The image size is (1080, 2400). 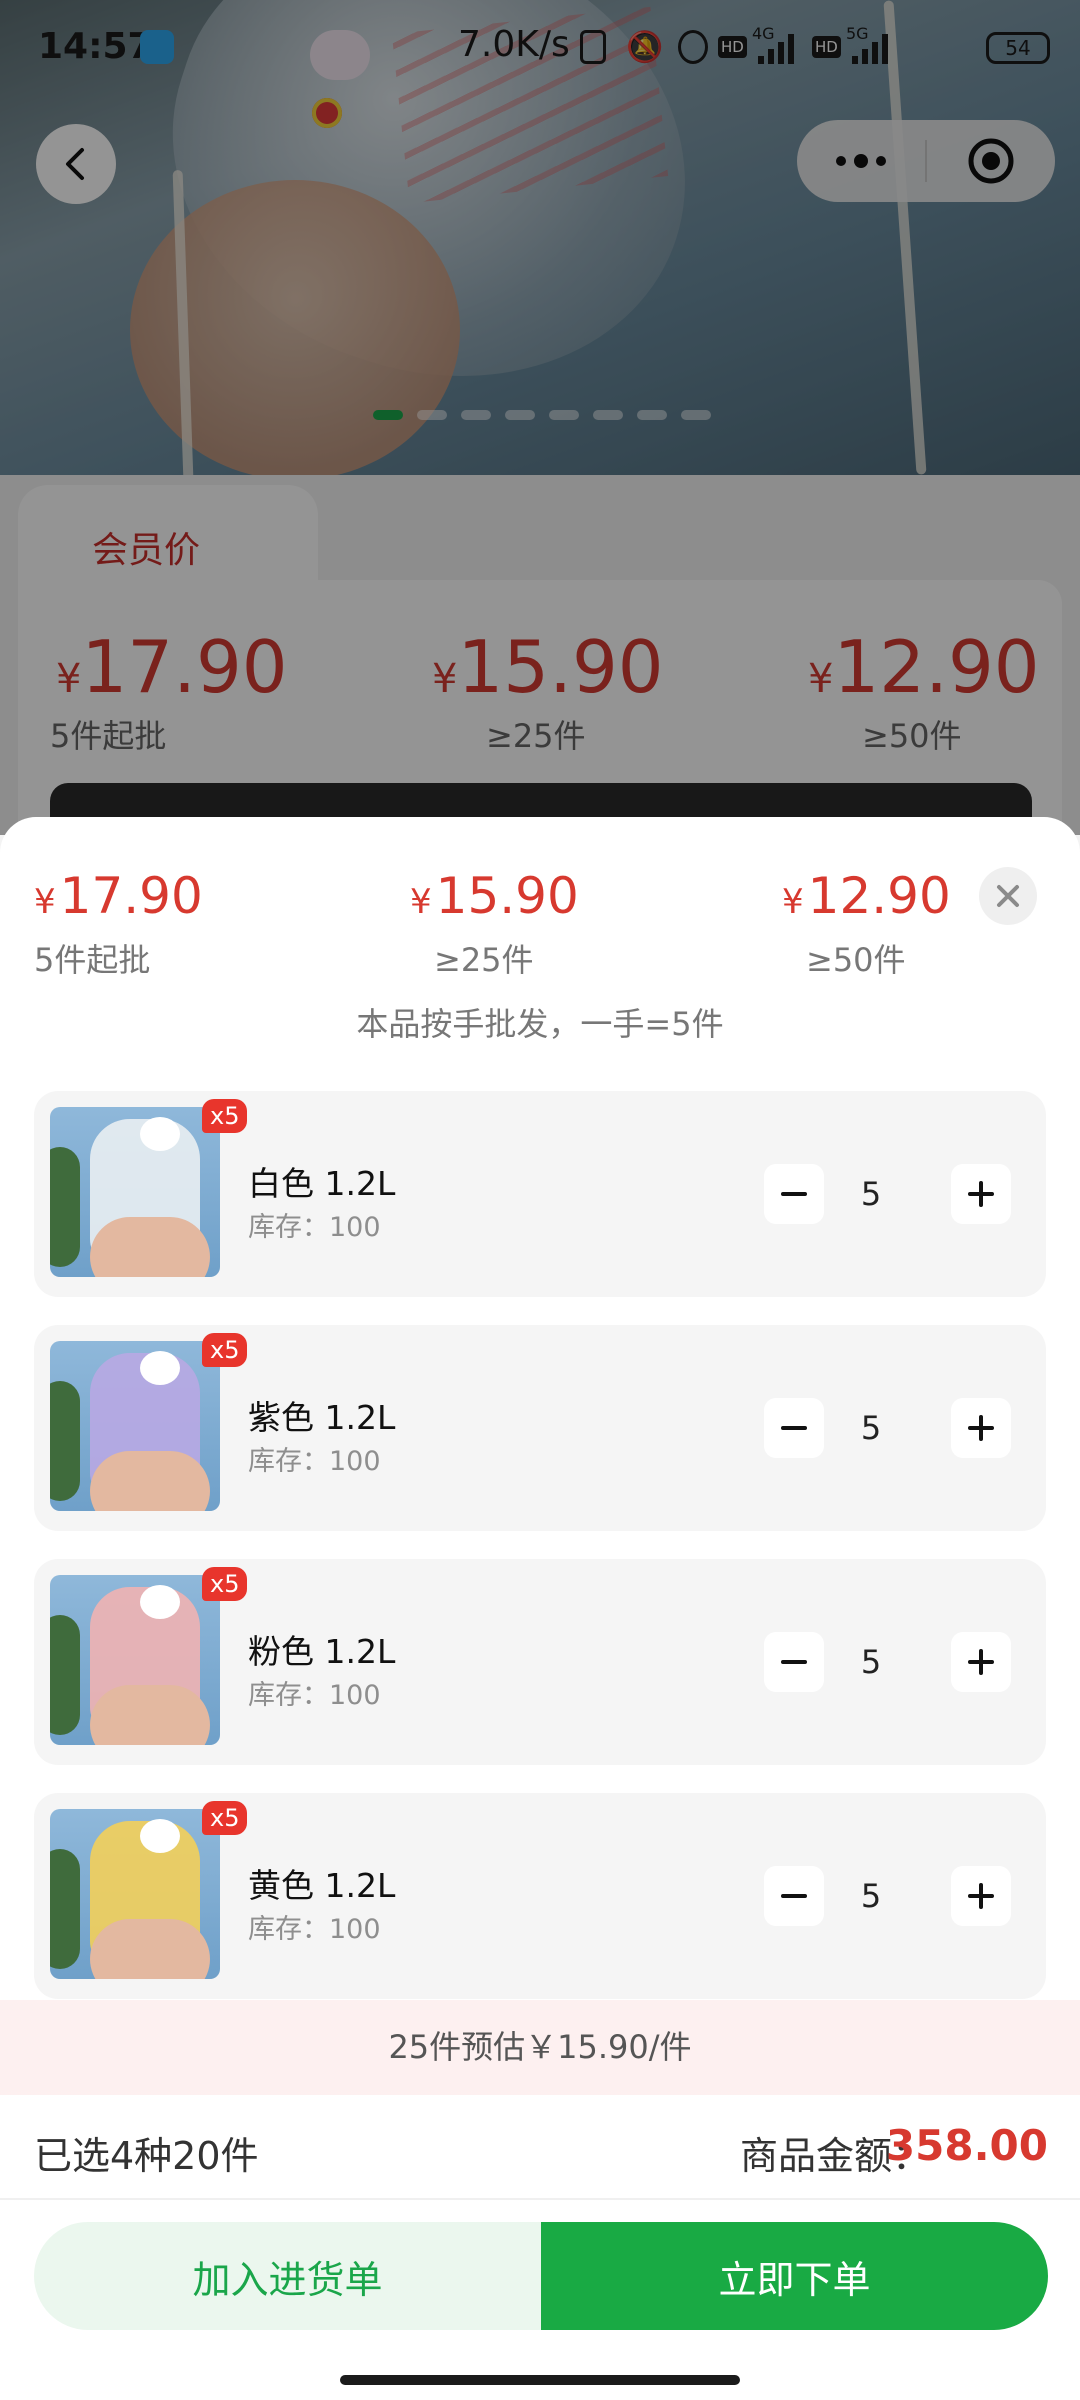 I want to click on amount-value: 358.00, so click(x=966, y=2145).